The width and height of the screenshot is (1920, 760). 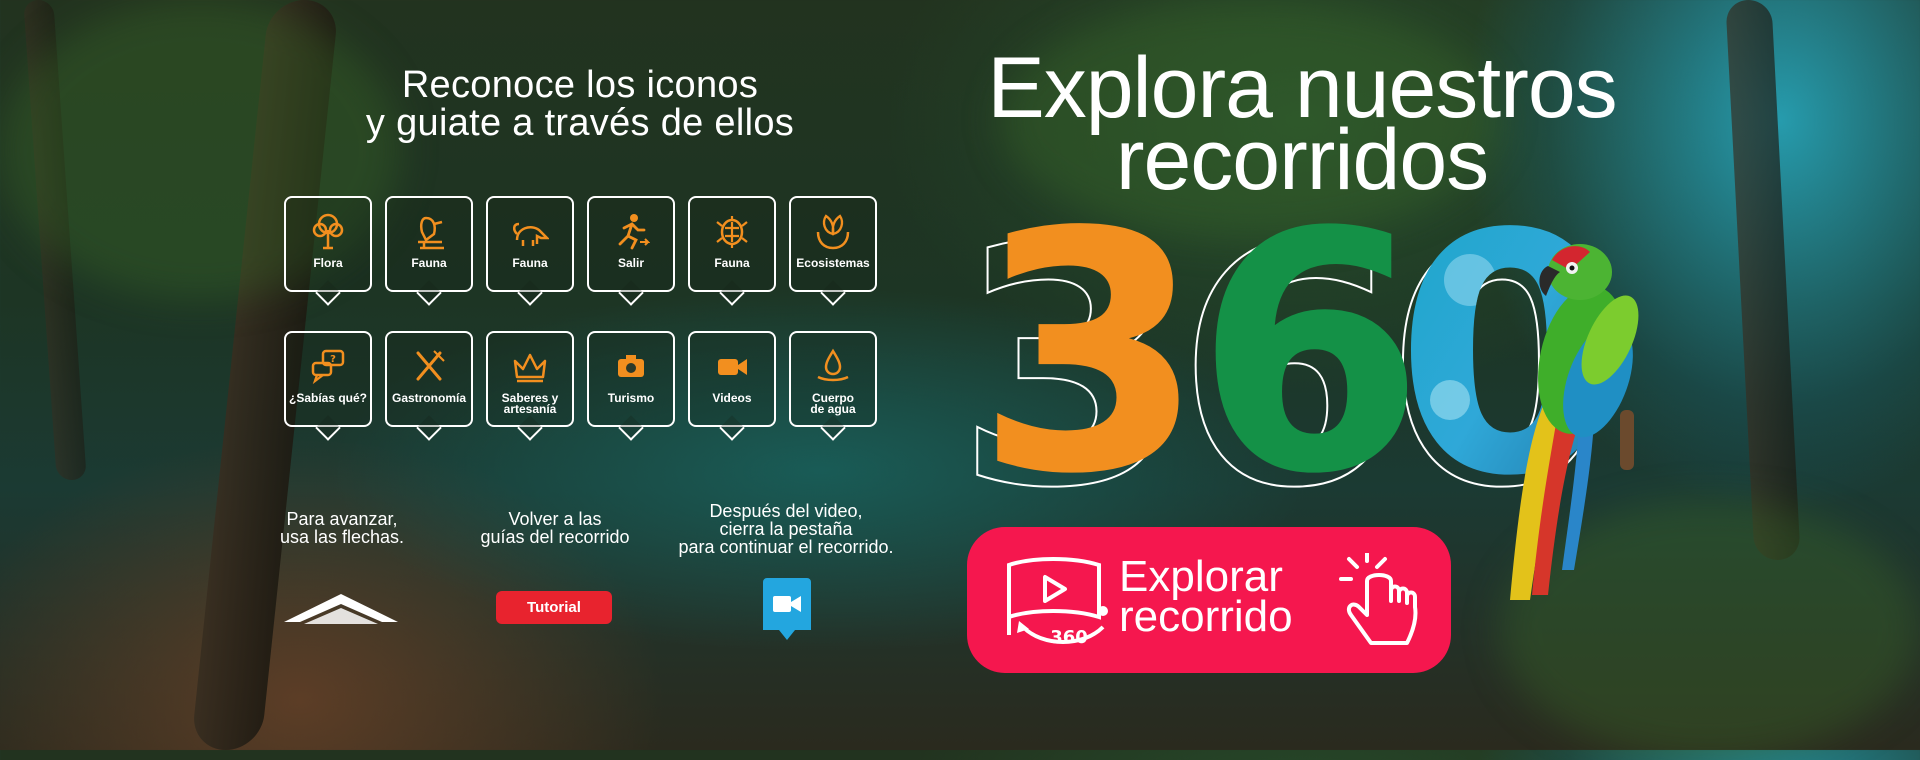 I want to click on advance-instruction: Para avanzar, usa las flechas., so click(x=342, y=528).